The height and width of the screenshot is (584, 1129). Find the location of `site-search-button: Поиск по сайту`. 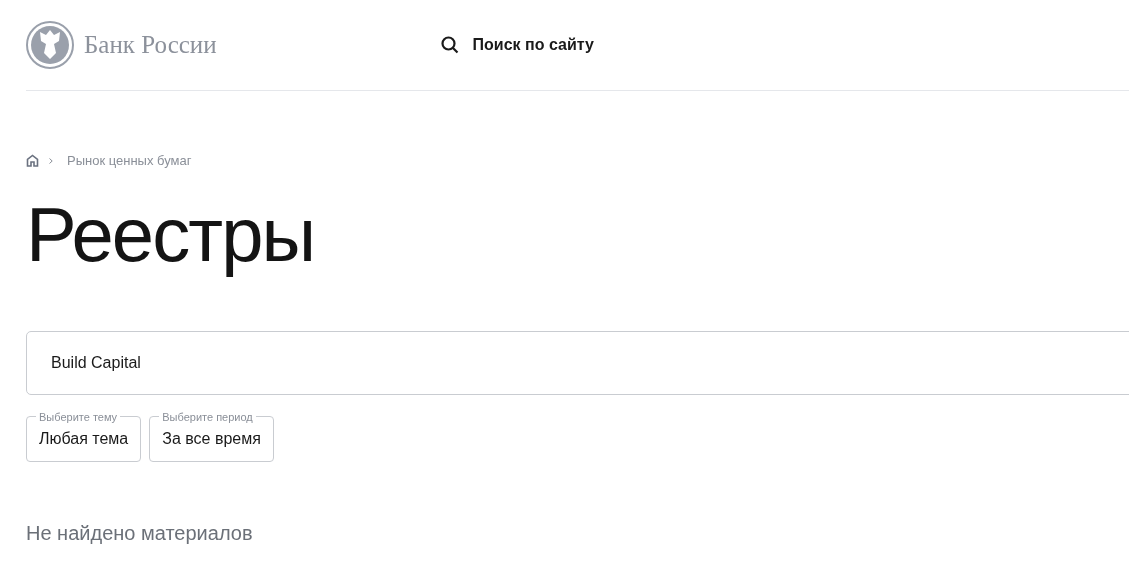

site-search-button: Поиск по сайту is located at coordinates (517, 45).